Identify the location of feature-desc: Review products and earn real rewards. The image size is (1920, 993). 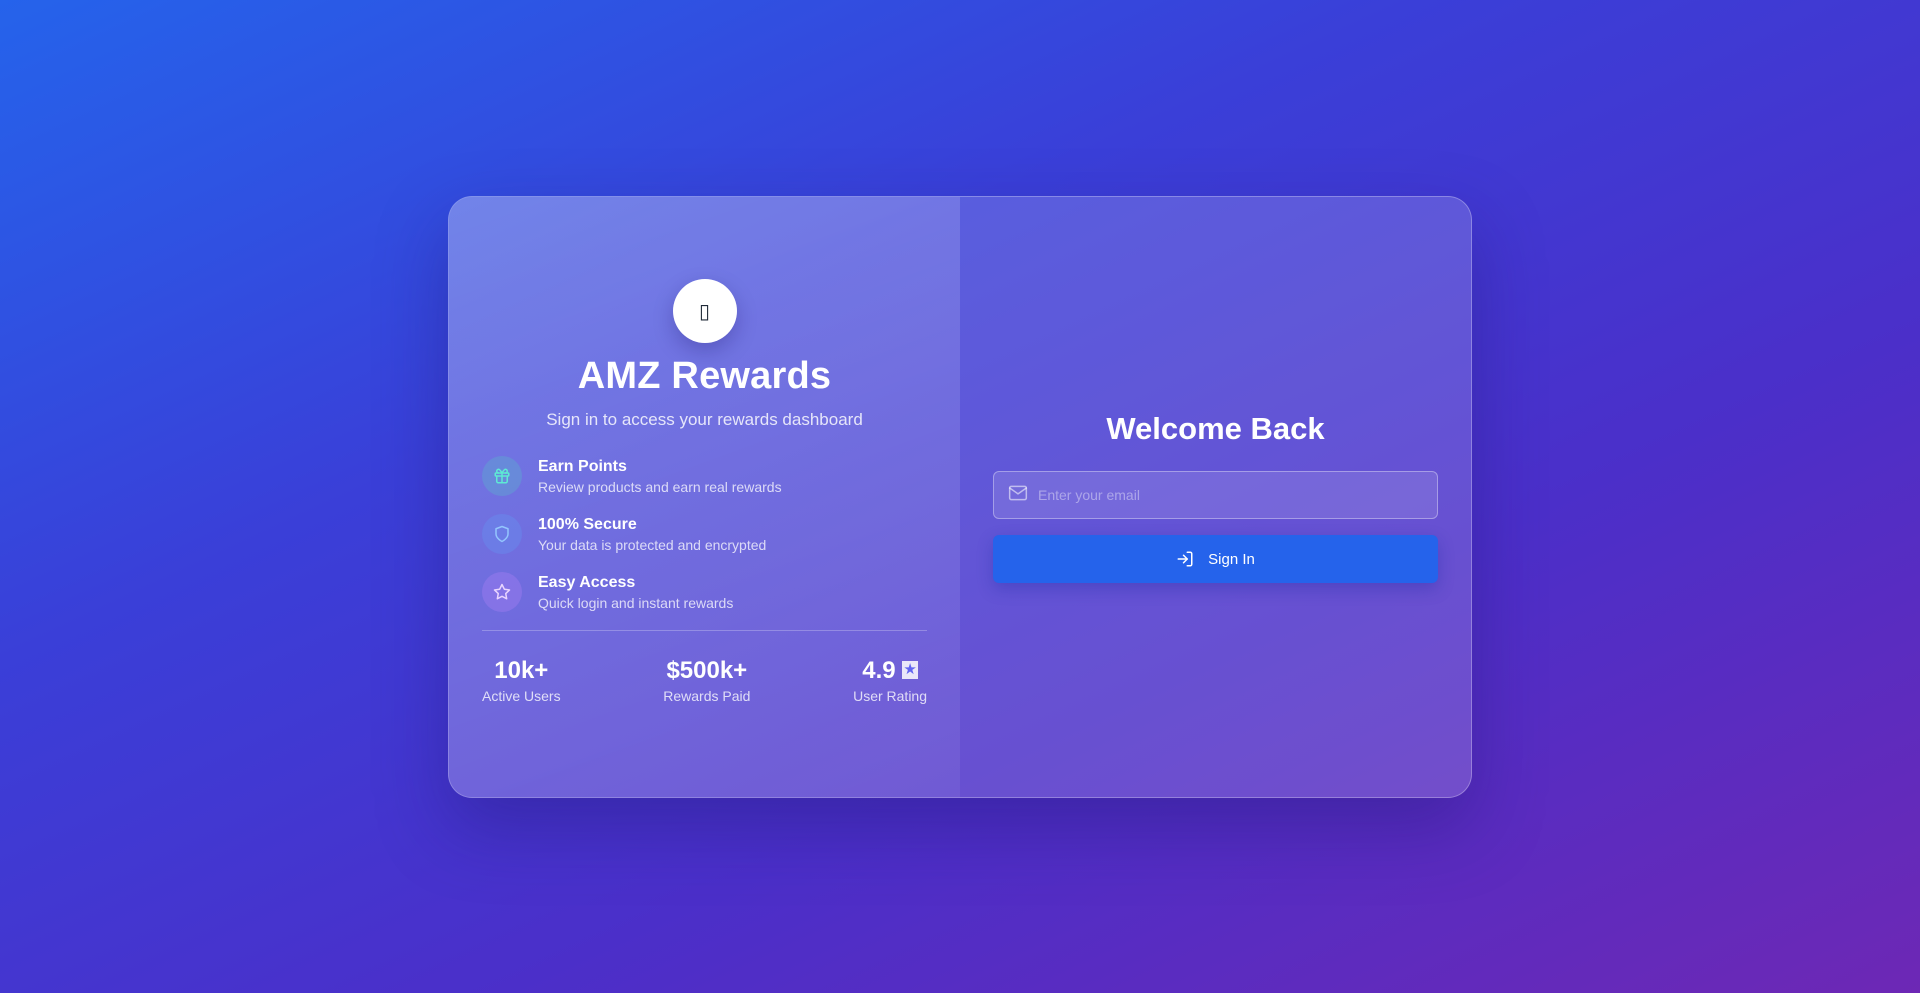
(660, 486).